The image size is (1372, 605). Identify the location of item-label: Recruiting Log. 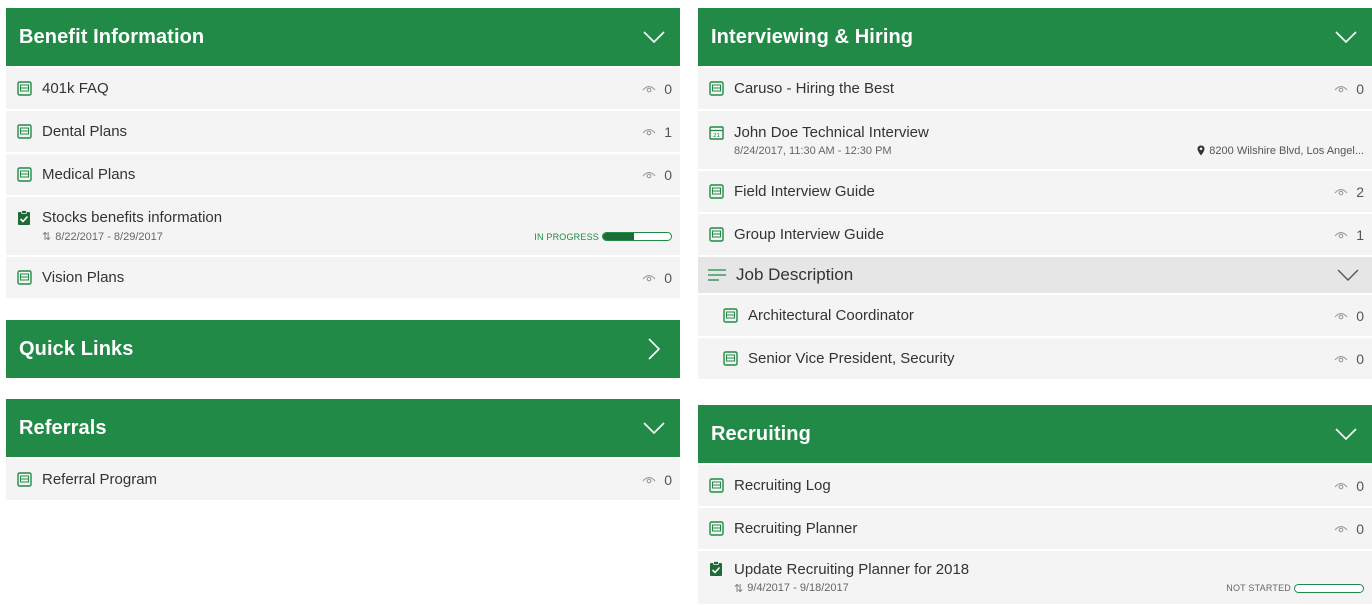
(782, 485).